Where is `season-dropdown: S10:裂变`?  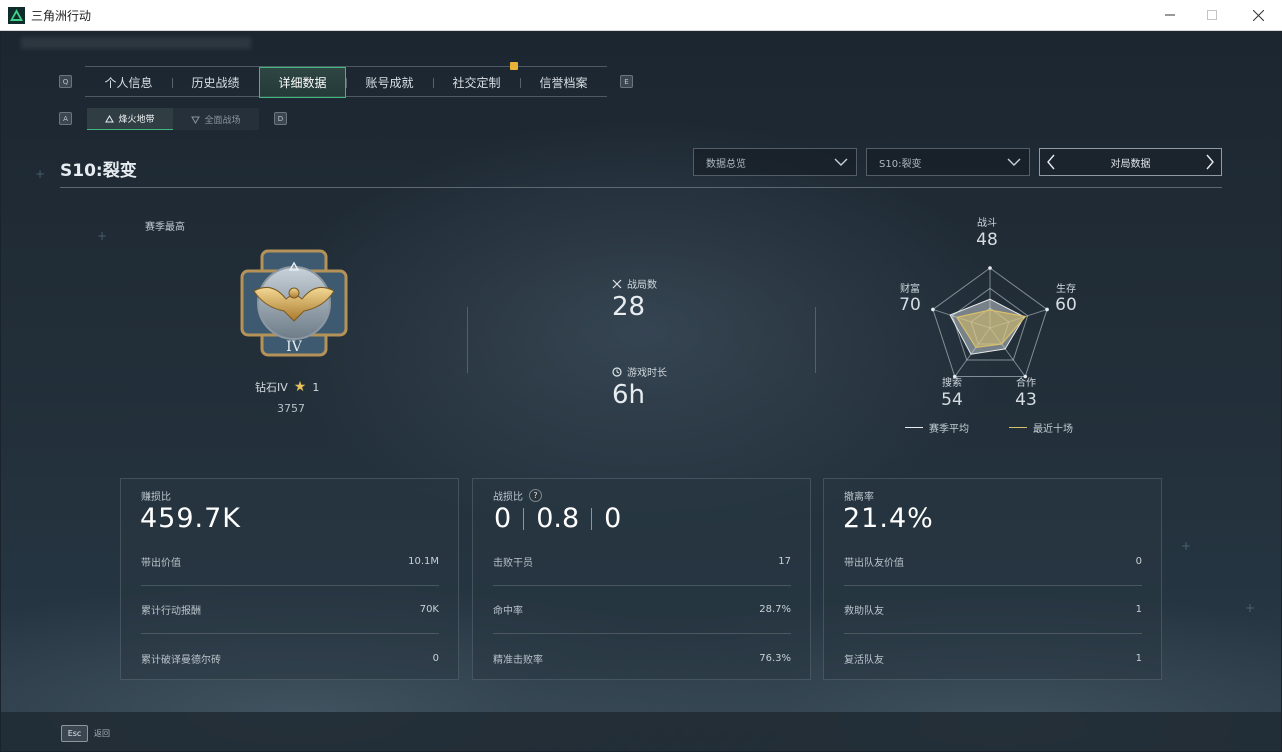 season-dropdown: S10:裂变 is located at coordinates (948, 162).